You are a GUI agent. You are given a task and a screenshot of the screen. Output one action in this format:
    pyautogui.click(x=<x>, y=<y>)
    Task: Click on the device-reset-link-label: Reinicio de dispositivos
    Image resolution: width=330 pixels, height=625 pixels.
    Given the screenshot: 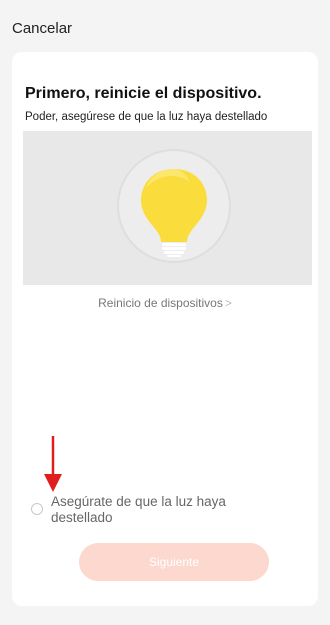 What is the action you would take?
    pyautogui.click(x=160, y=303)
    